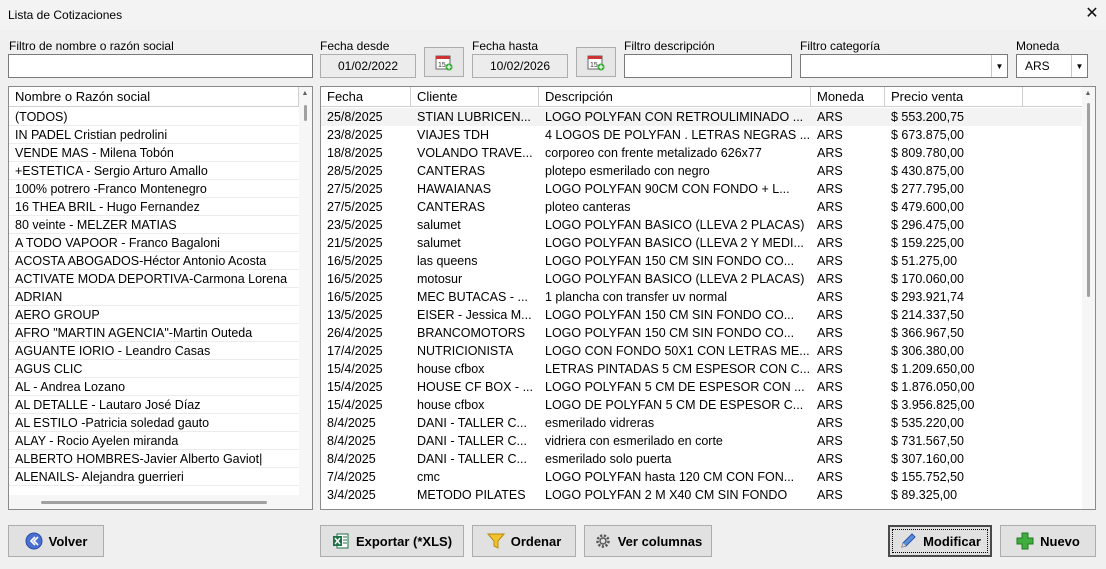  I want to click on client-list-item: ACOSTA ABOGADOS-Héctor Antonio Acosta, so click(154, 261).